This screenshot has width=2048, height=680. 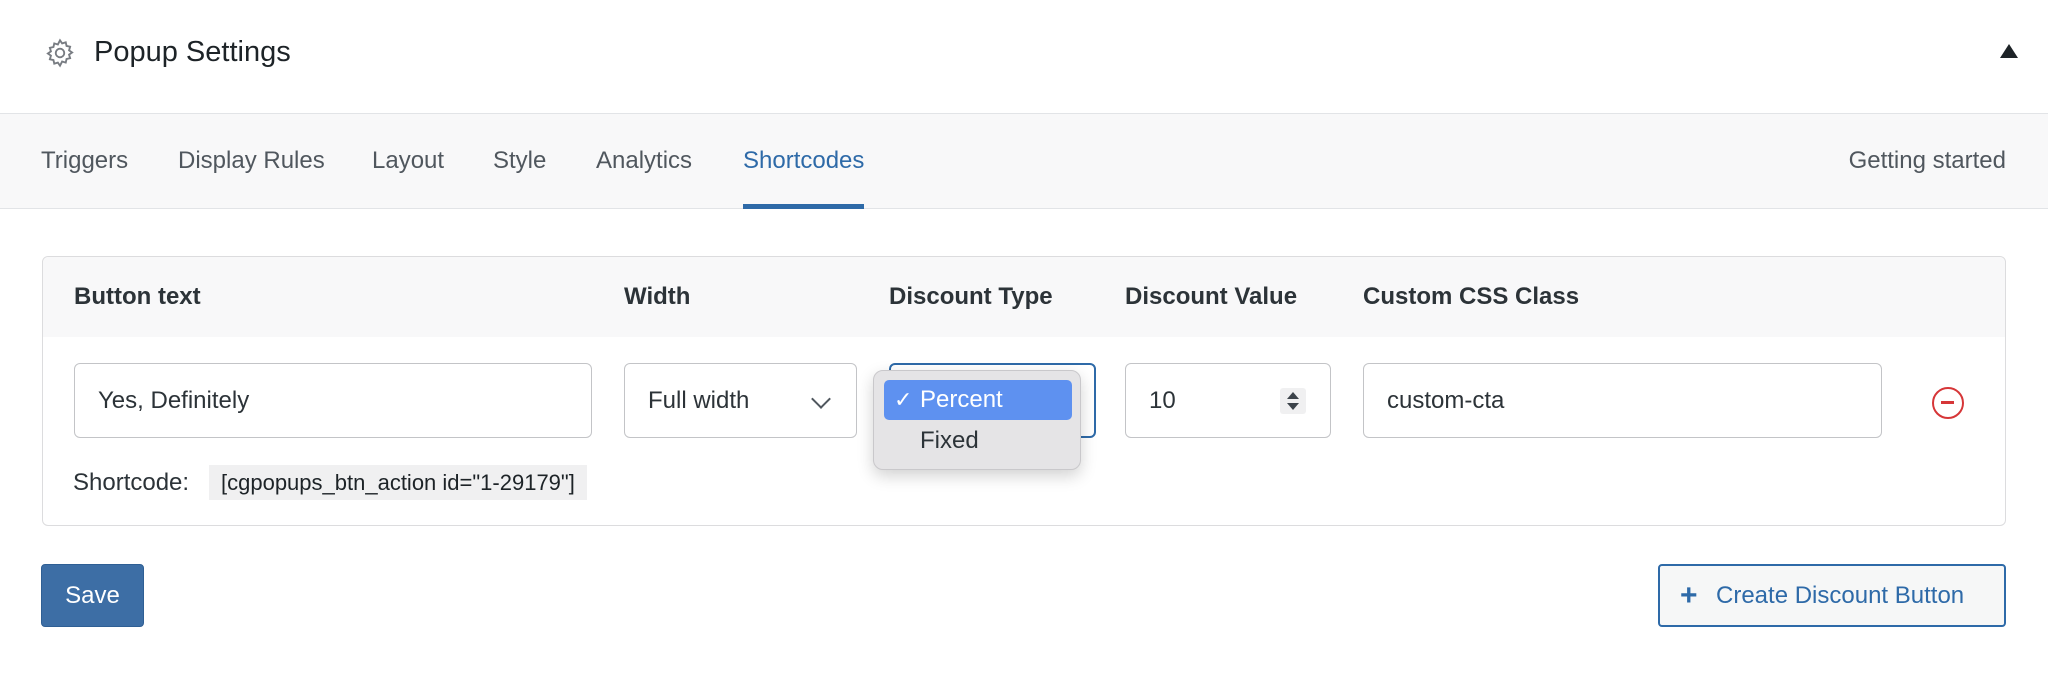 What do you see at coordinates (1948, 403) in the screenshot?
I see `remove-row-icon` at bounding box center [1948, 403].